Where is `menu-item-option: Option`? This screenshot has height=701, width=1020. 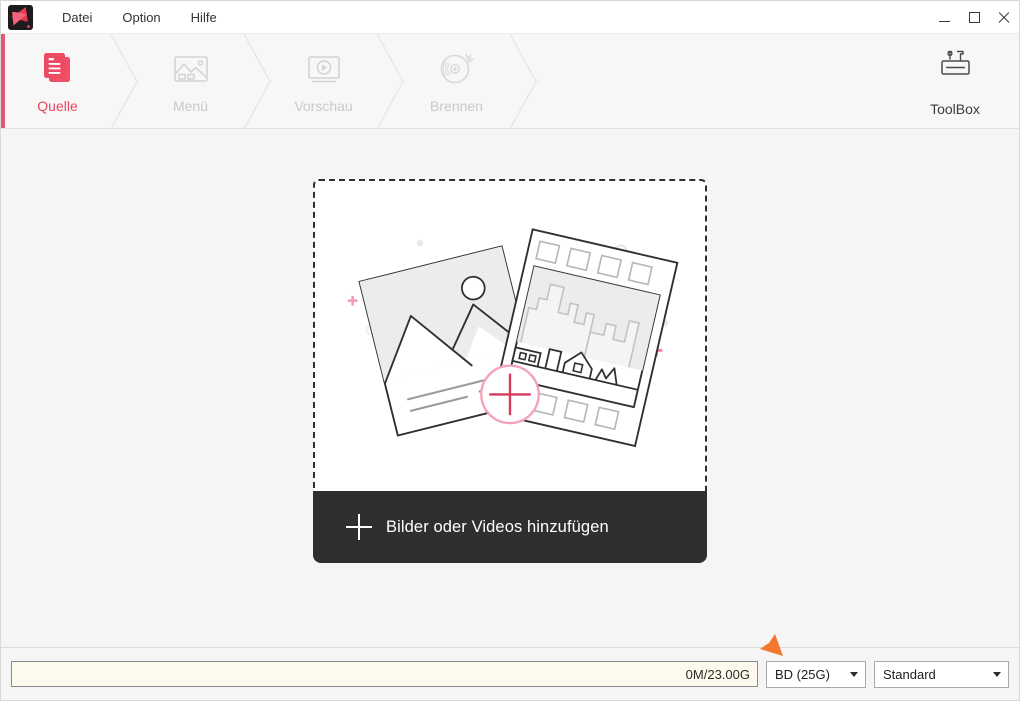
menu-item-option: Option is located at coordinates (141, 17).